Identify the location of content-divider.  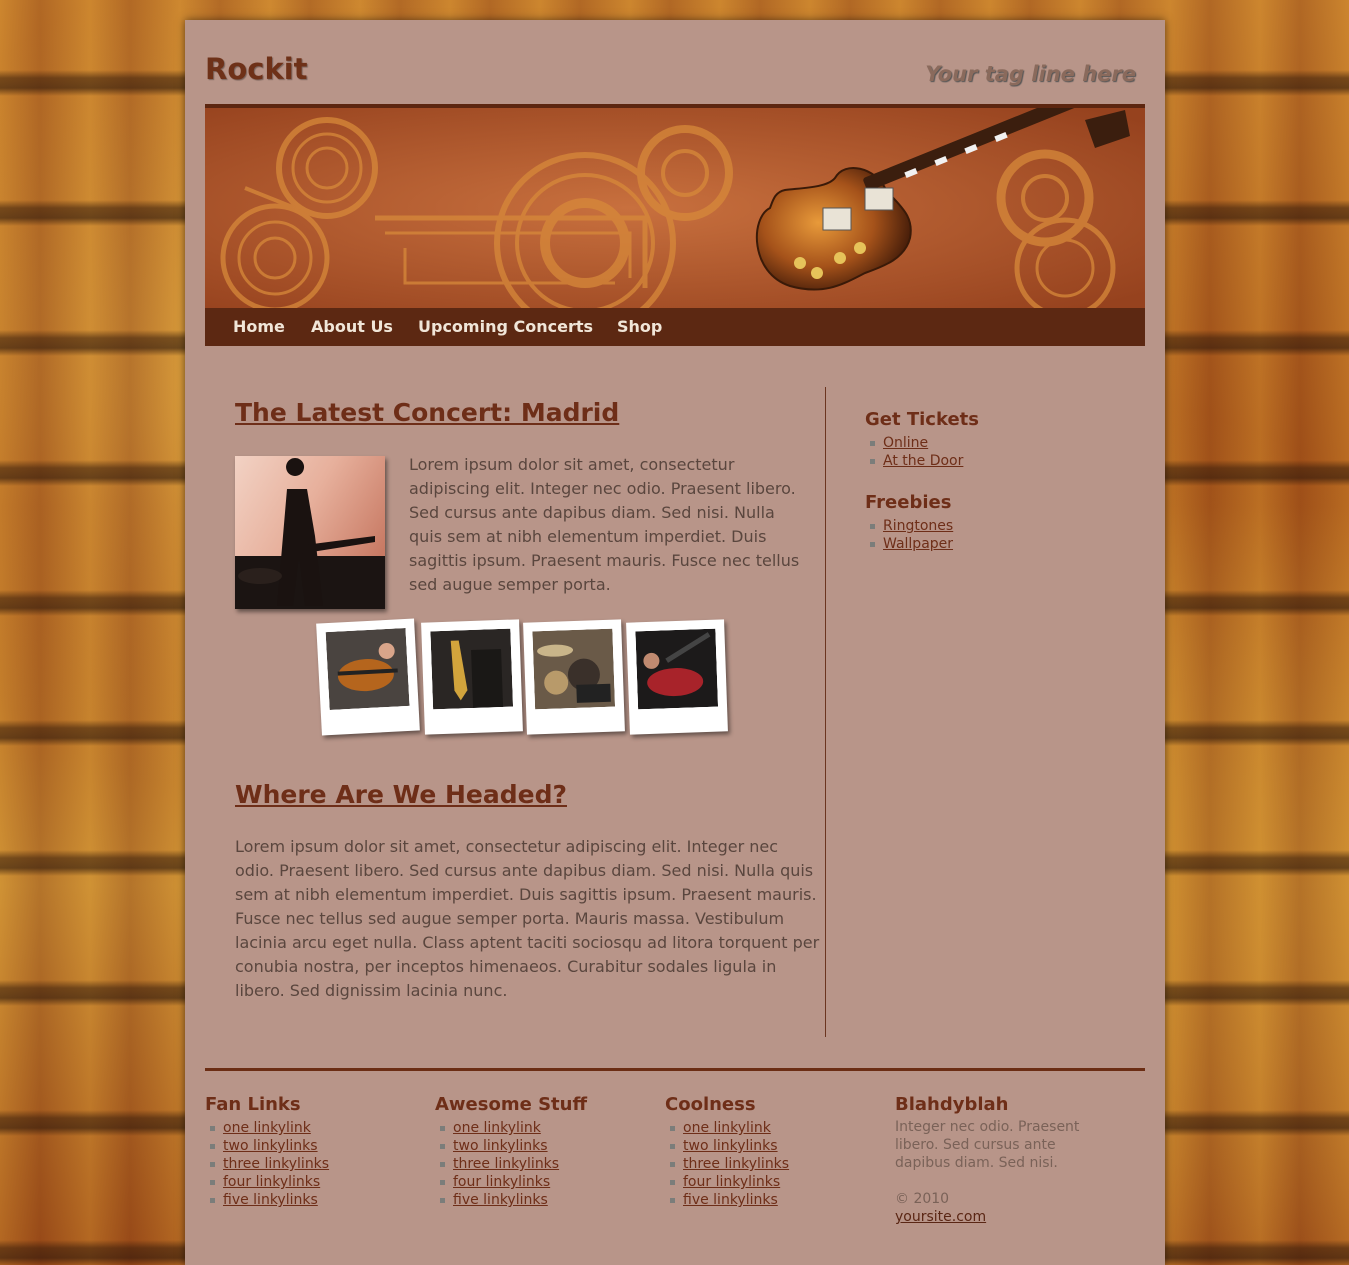
(825, 712).